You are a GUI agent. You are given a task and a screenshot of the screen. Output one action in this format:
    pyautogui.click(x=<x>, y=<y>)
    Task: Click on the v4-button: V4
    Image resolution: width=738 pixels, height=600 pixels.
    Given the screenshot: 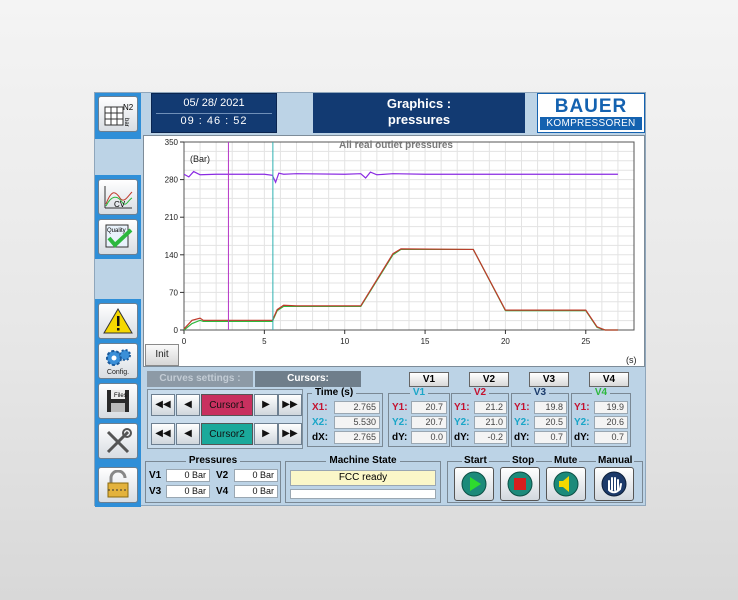 What is the action you would take?
    pyautogui.click(x=609, y=379)
    